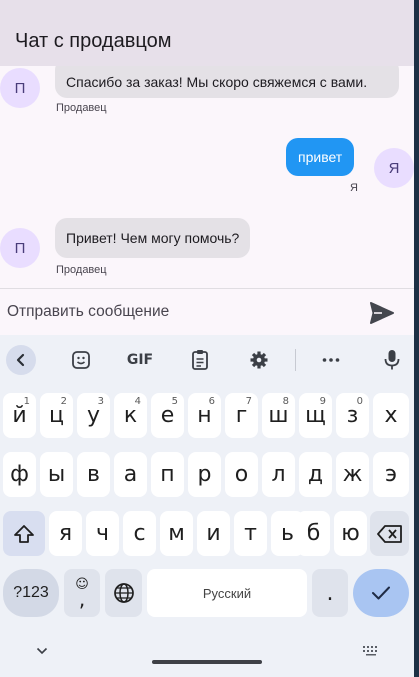 The width and height of the screenshot is (419, 677). I want to click on key-б: б, so click(313, 533).